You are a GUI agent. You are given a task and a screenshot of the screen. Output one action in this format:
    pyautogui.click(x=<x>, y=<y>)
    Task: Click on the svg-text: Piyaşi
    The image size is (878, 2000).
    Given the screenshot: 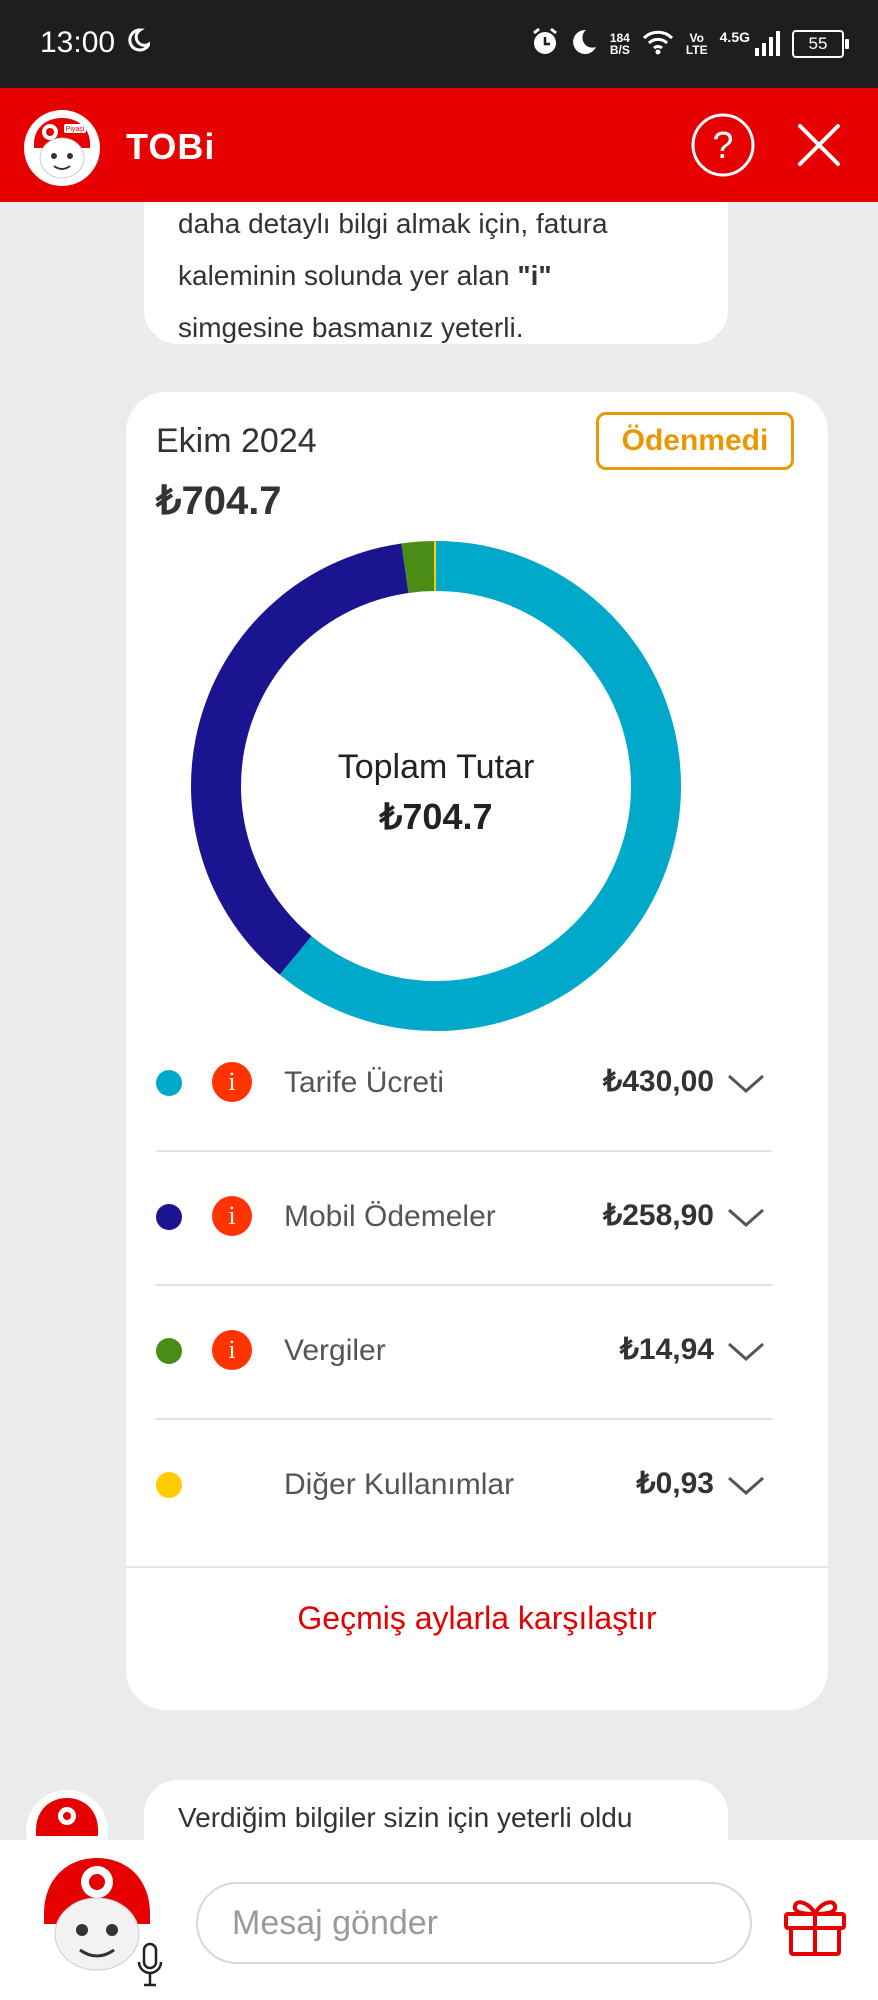 What is the action you would take?
    pyautogui.click(x=75, y=129)
    